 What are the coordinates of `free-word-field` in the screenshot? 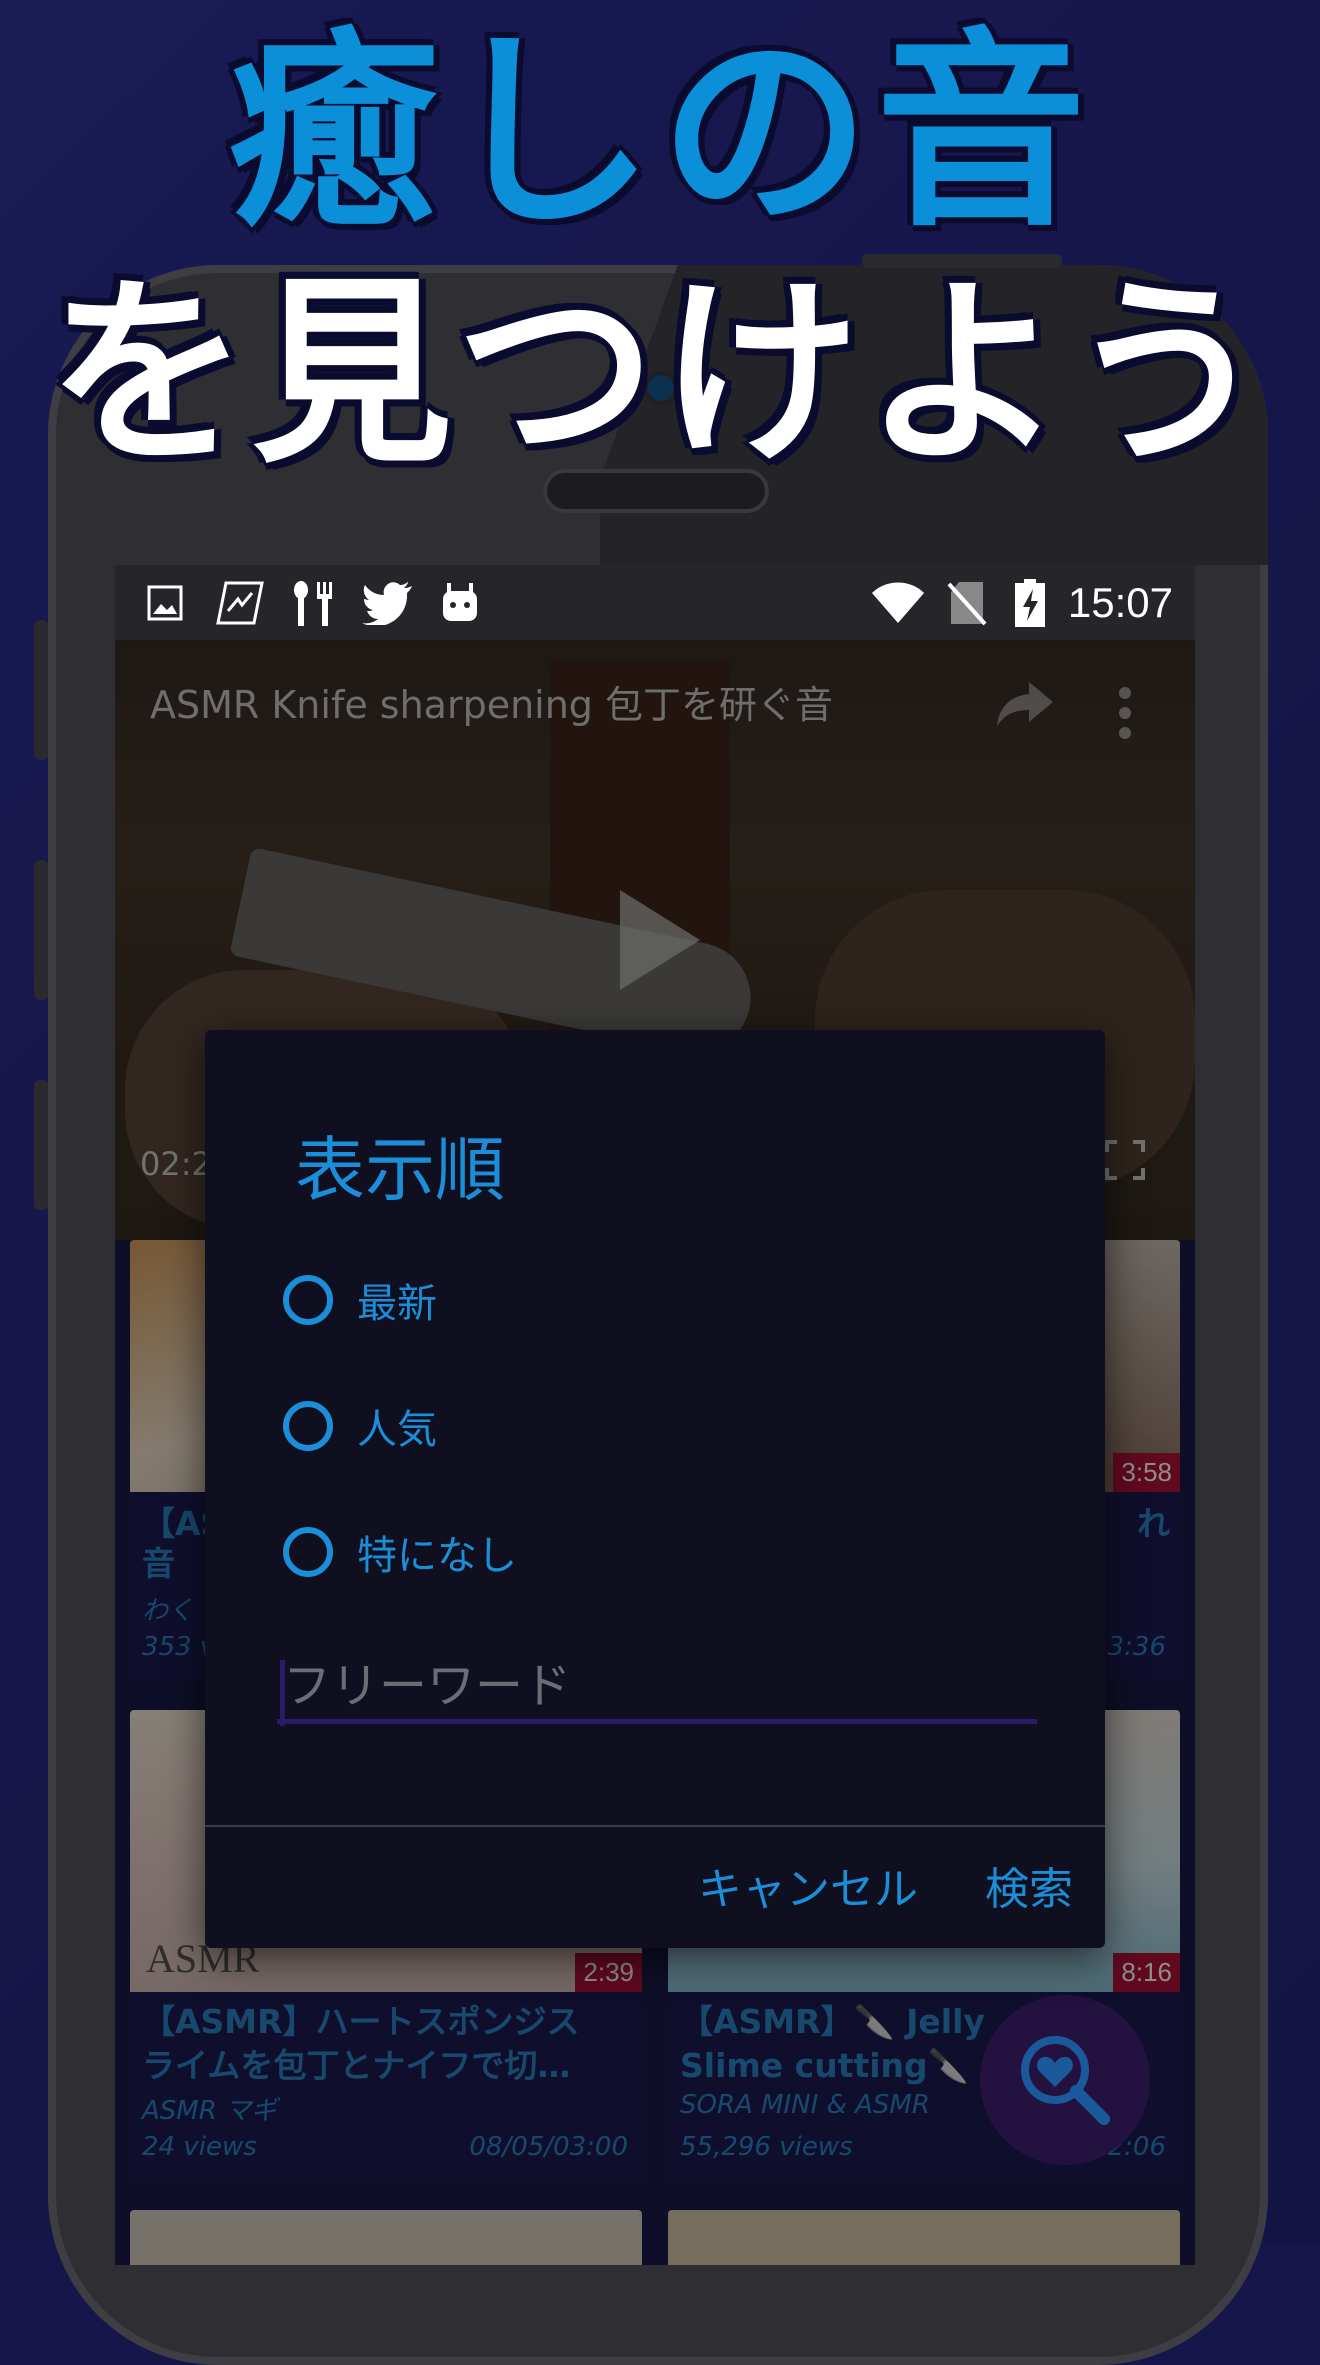 It's located at (657, 1692).